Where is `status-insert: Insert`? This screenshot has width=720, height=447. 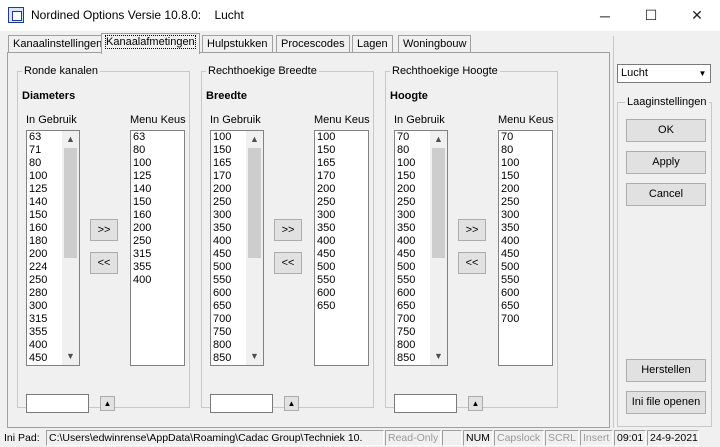 status-insert: Insert is located at coordinates (596, 438).